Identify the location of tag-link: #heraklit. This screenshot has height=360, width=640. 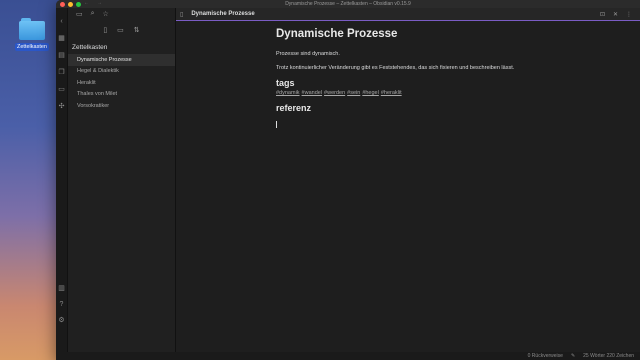
(391, 93).